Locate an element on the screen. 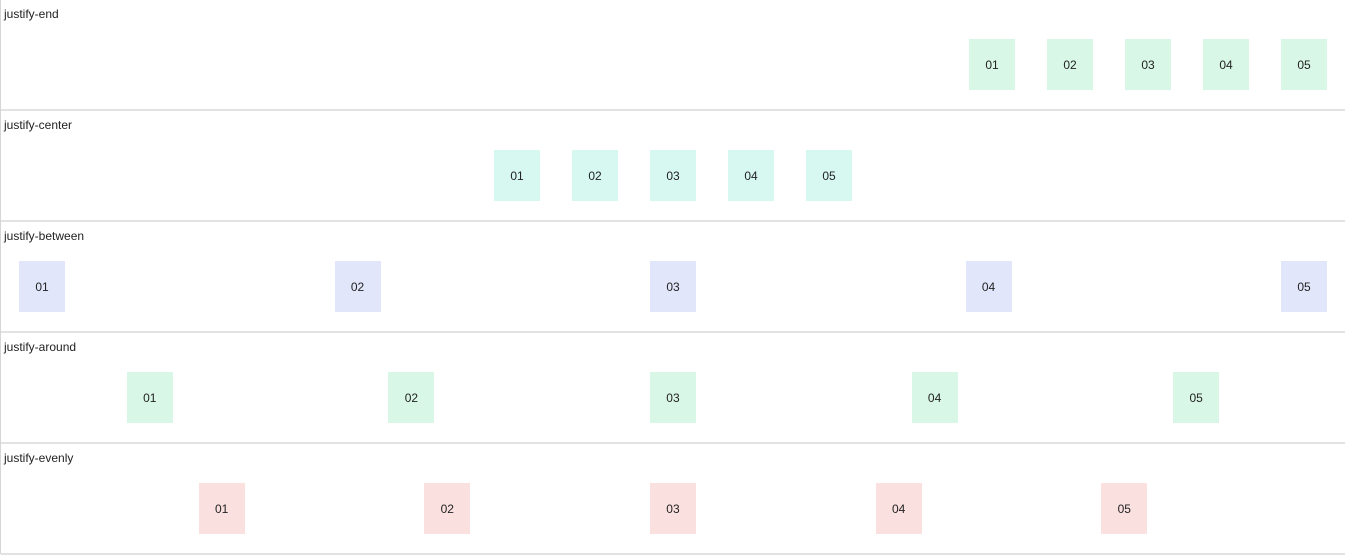 This screenshot has width=1345, height=555. section-title: justify-around is located at coordinates (40, 347).